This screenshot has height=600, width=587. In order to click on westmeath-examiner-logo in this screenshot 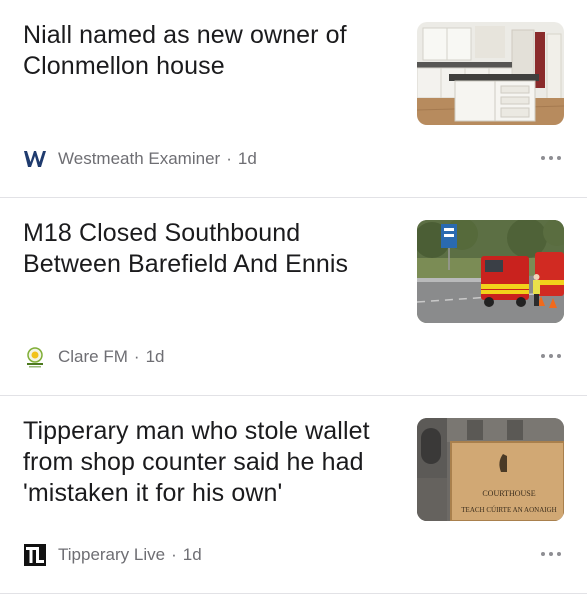, I will do `click(35, 159)`.